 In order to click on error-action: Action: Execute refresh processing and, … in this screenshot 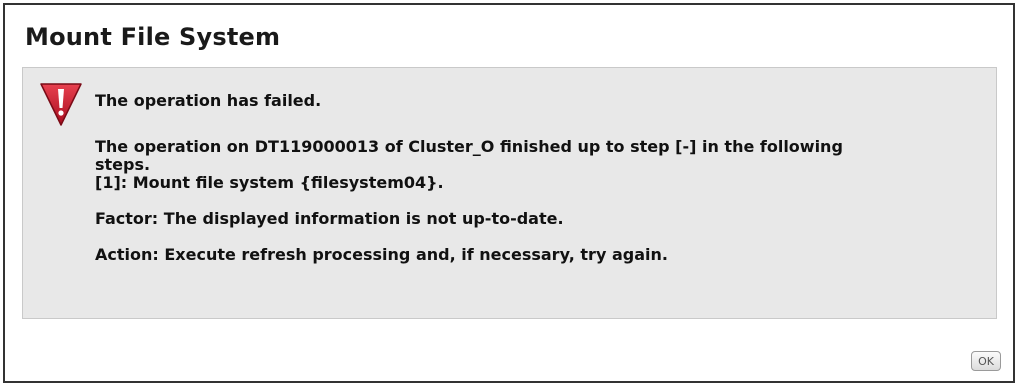, I will do `click(381, 254)`.